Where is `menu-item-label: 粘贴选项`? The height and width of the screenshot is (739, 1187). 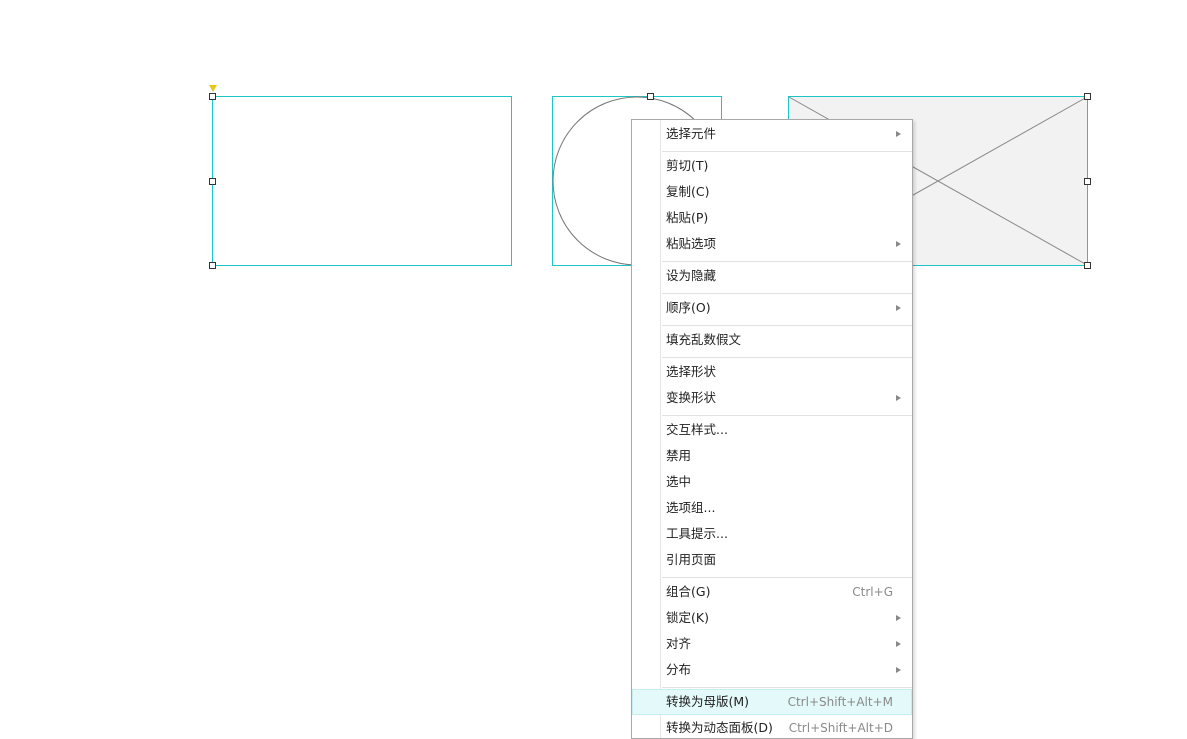 menu-item-label: 粘贴选项 is located at coordinates (691, 243).